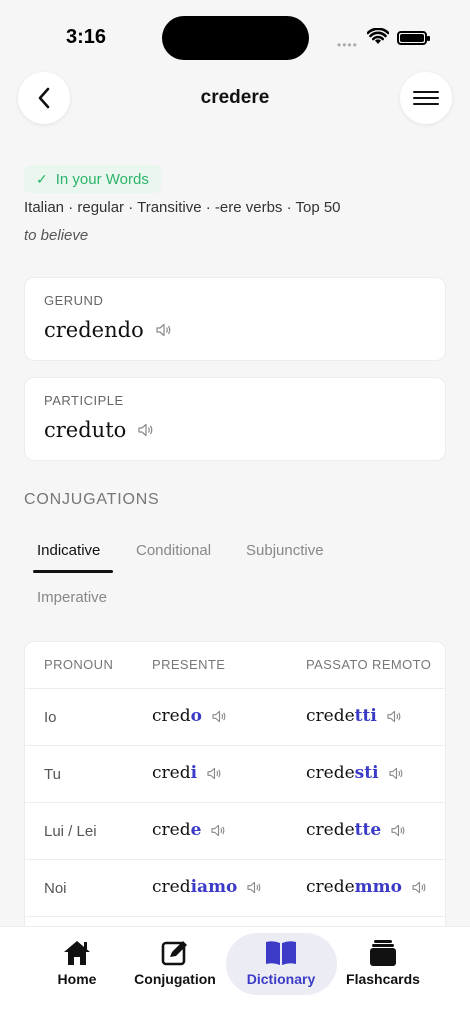  What do you see at coordinates (77, 953) in the screenshot?
I see `home-icon` at bounding box center [77, 953].